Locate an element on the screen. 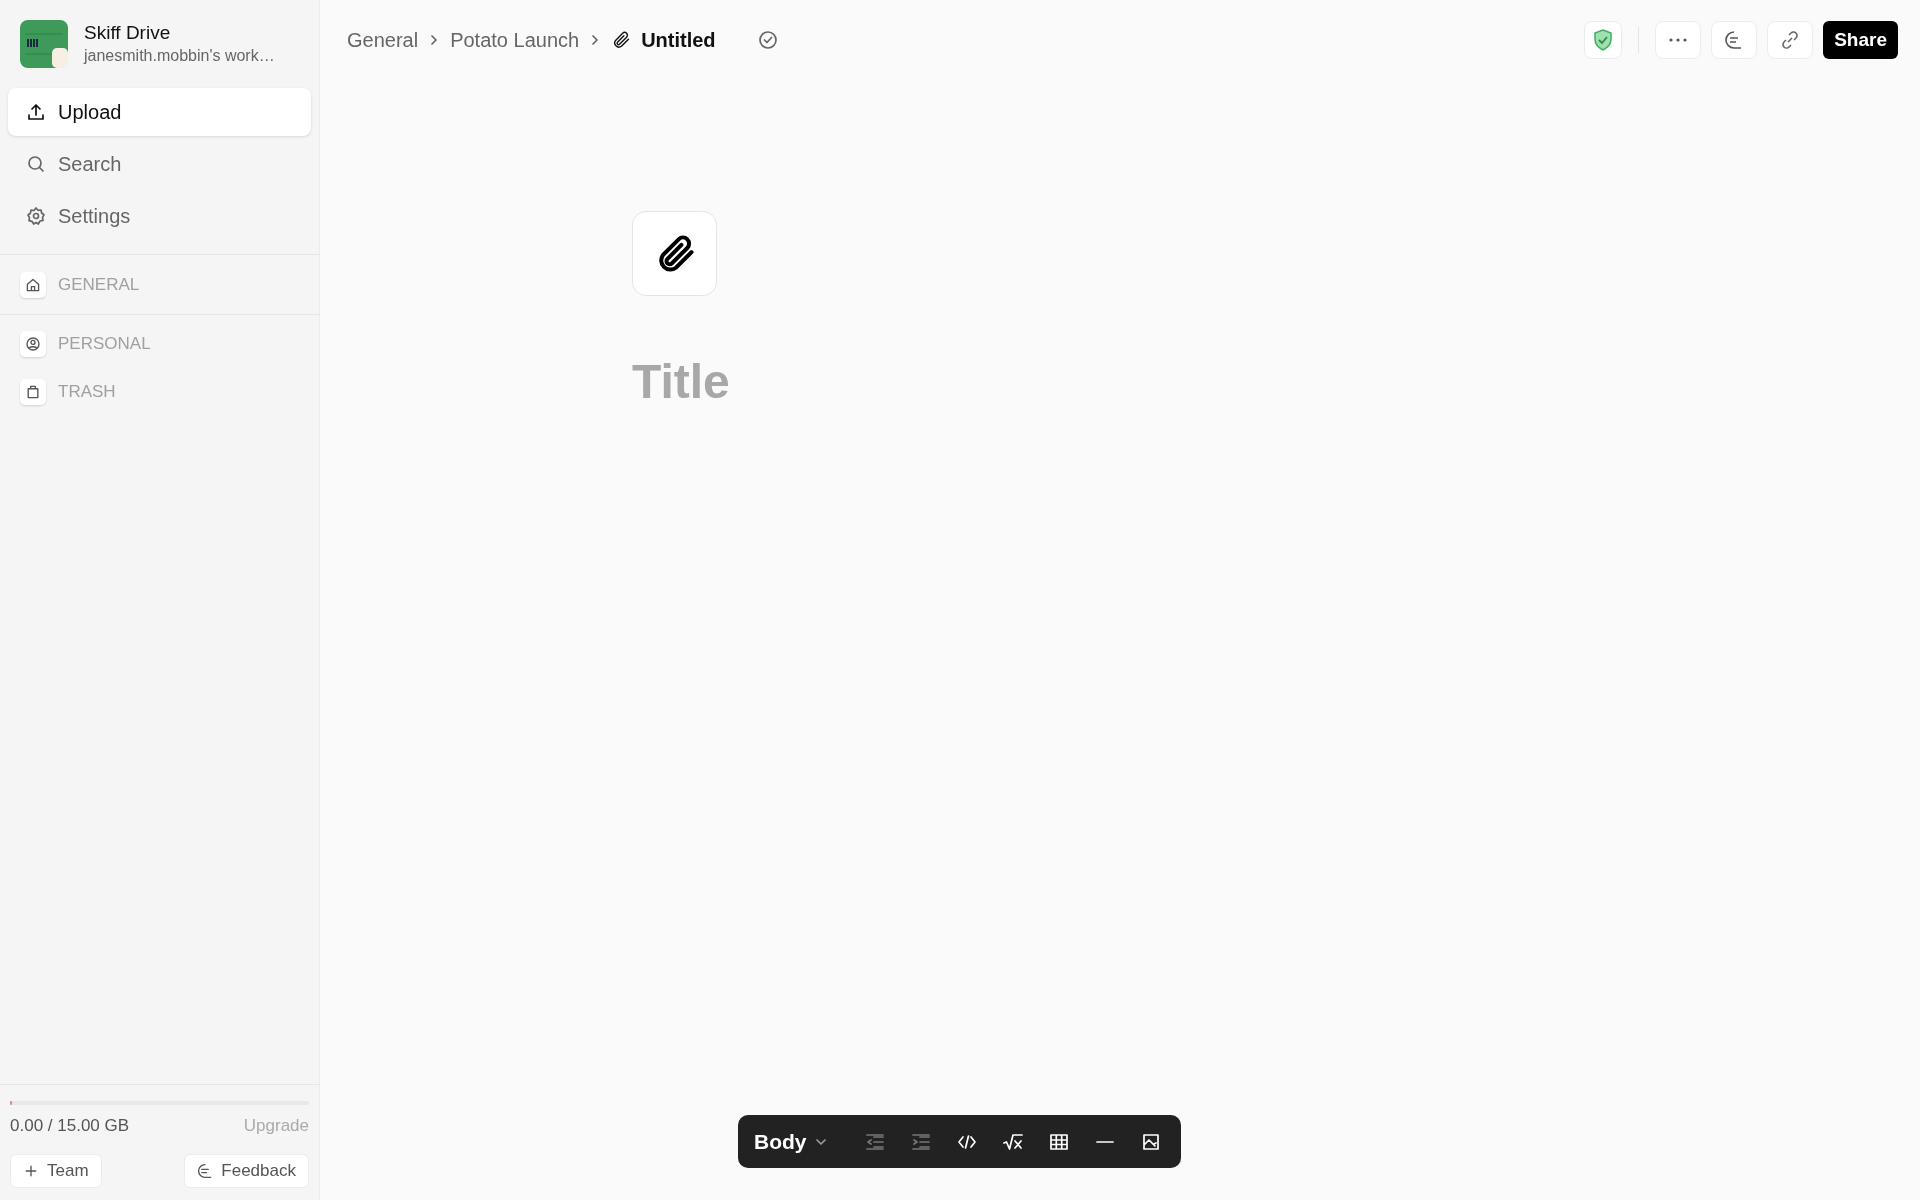 This screenshot has height=1200, width=1920. search-icon is located at coordinates (36, 164).